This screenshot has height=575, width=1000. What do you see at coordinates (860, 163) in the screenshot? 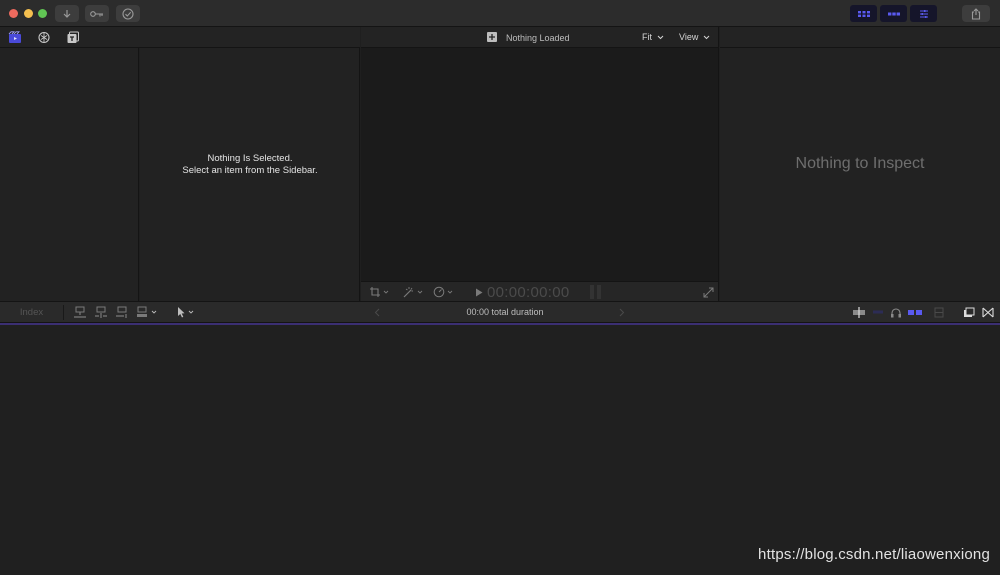
I see `inspector-empty-message: Nothing to Inspect` at bounding box center [860, 163].